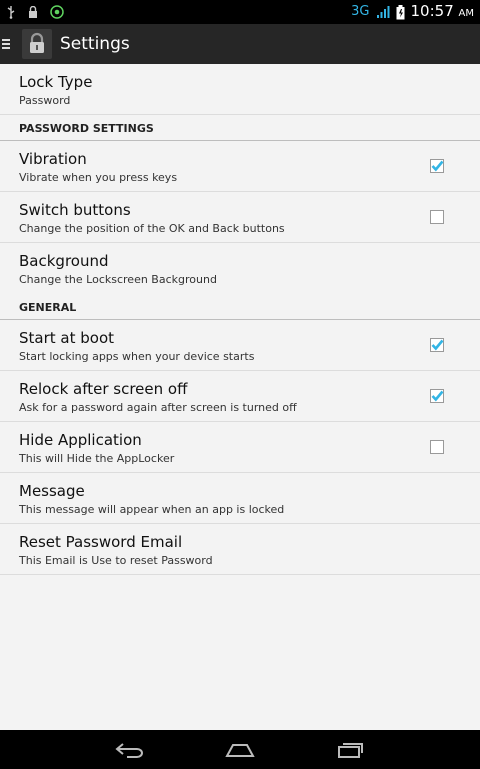  What do you see at coordinates (240, 166) in the screenshot?
I see `pref-vibration: Vibration Vibrate when you press keys` at bounding box center [240, 166].